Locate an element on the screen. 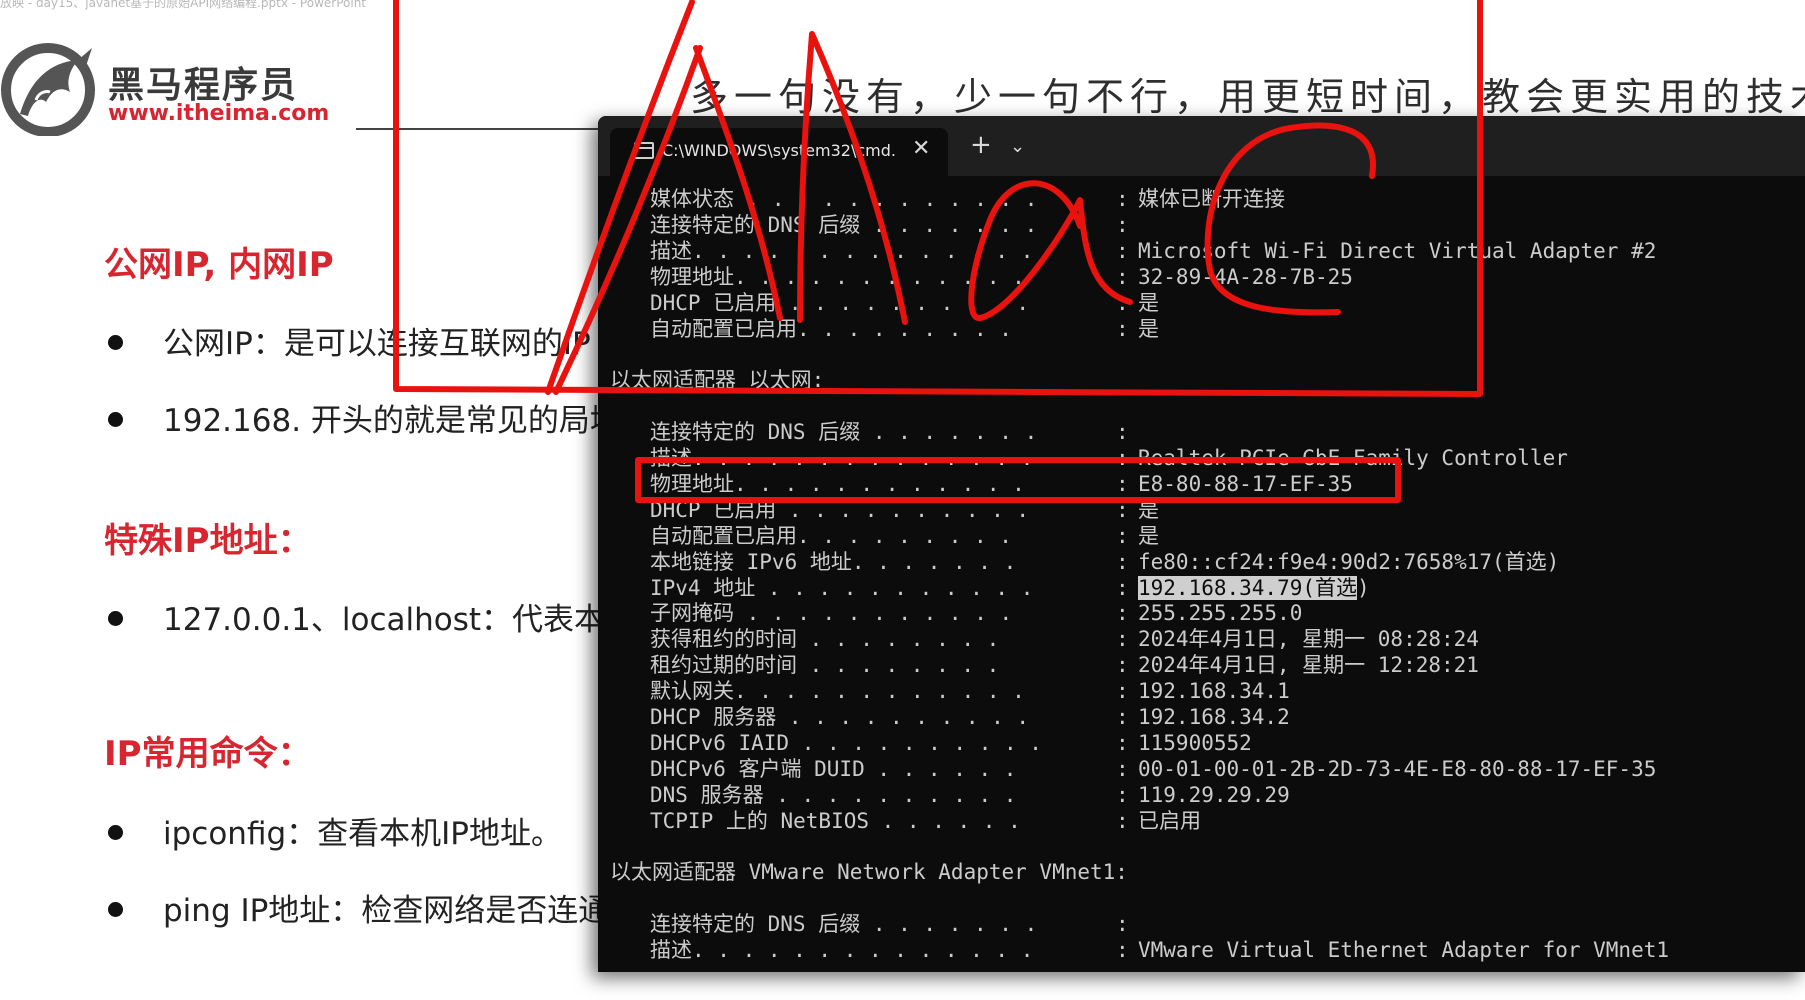 The width and height of the screenshot is (1805, 1000). property-value: 192.168.34.79(首选) is located at coordinates (1254, 588).